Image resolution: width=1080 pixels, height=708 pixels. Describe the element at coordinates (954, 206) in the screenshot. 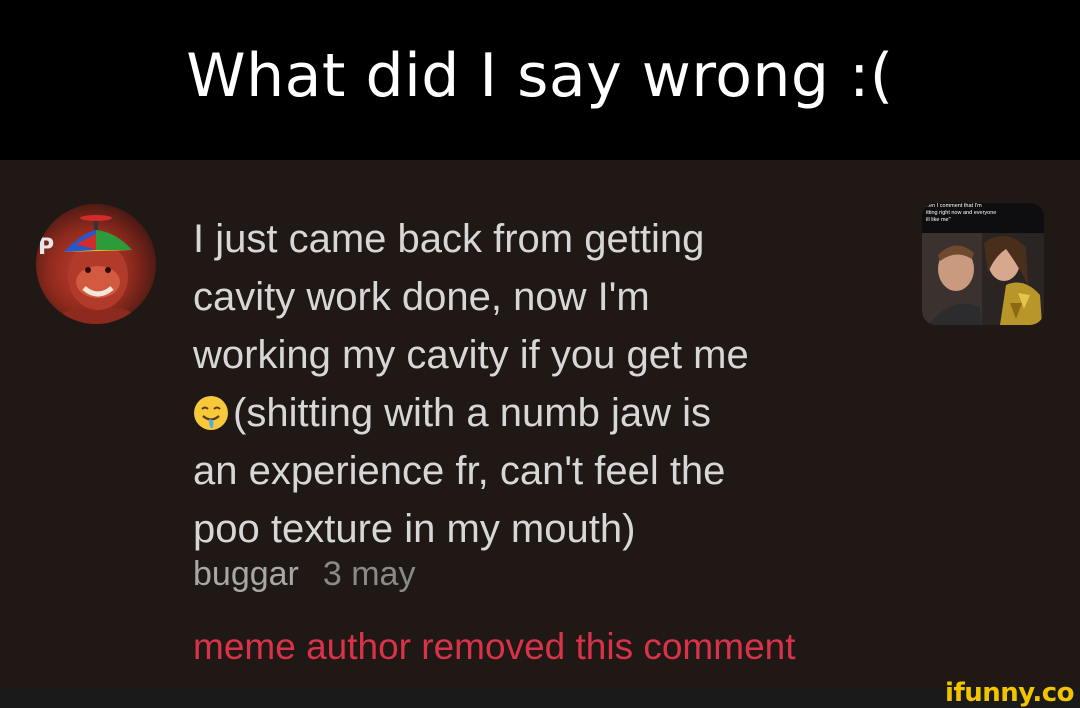

I see `thumbnail-caption-line: ..en I comment that I'm` at that location.